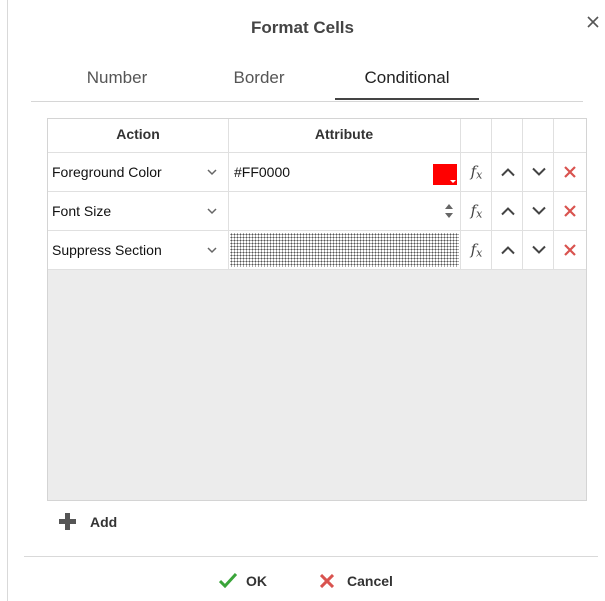 The width and height of the screenshot is (605, 601). Describe the element at coordinates (327, 581) in the screenshot. I see `cancel-icon` at that location.